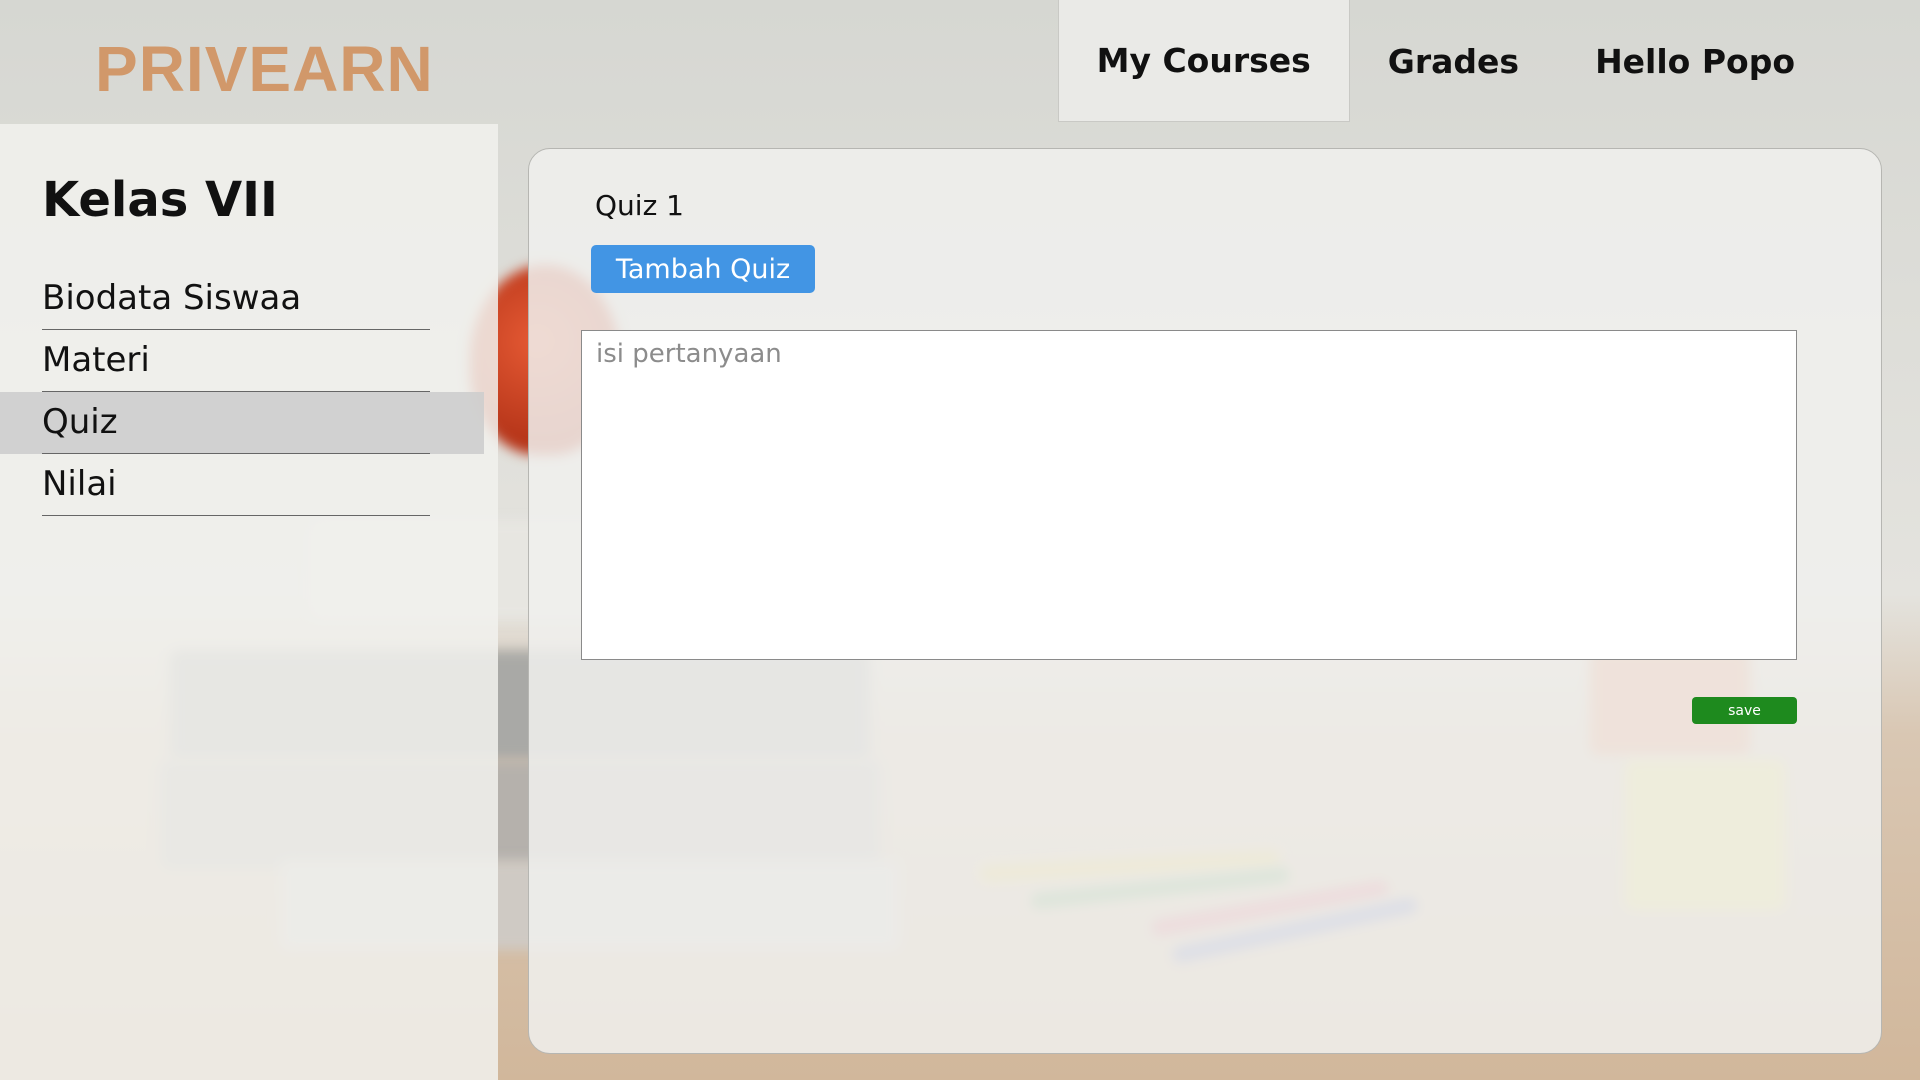  What do you see at coordinates (1738, 61) in the screenshot?
I see `nav-user-greeting: Hello Popo` at bounding box center [1738, 61].